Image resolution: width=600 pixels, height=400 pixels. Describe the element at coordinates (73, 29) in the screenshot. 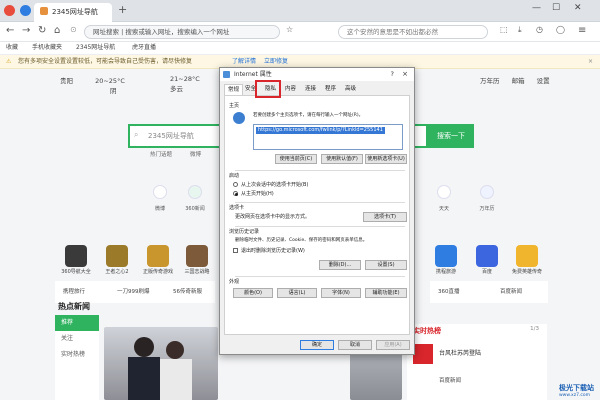

I see `security-icon: ⊙` at that location.